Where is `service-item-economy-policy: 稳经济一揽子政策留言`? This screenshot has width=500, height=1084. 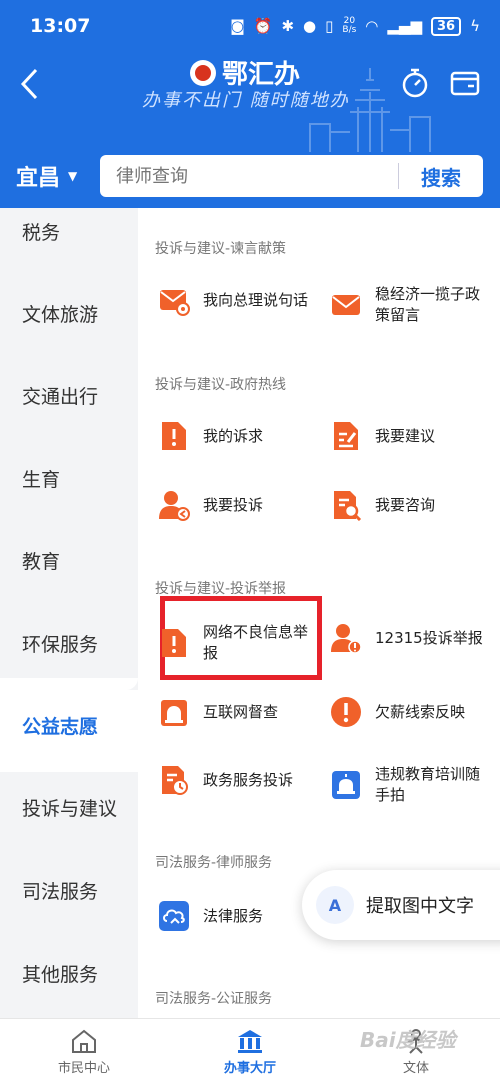
service-item-economy-policy: 稳经济一揽子政策留言 is located at coordinates (407, 305).